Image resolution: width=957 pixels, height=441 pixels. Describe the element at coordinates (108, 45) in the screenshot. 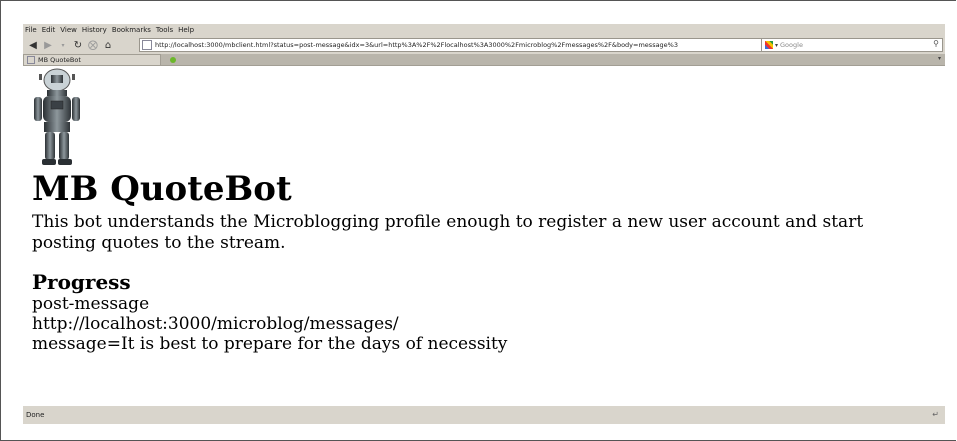

I see `home-icon: ⌂` at that location.